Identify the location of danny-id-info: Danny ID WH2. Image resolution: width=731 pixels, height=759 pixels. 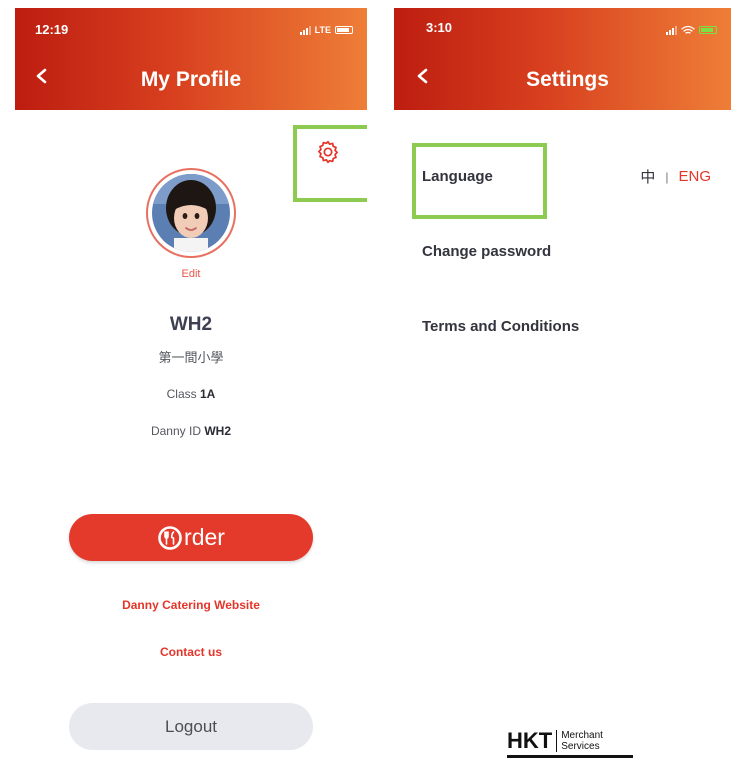
(191, 431).